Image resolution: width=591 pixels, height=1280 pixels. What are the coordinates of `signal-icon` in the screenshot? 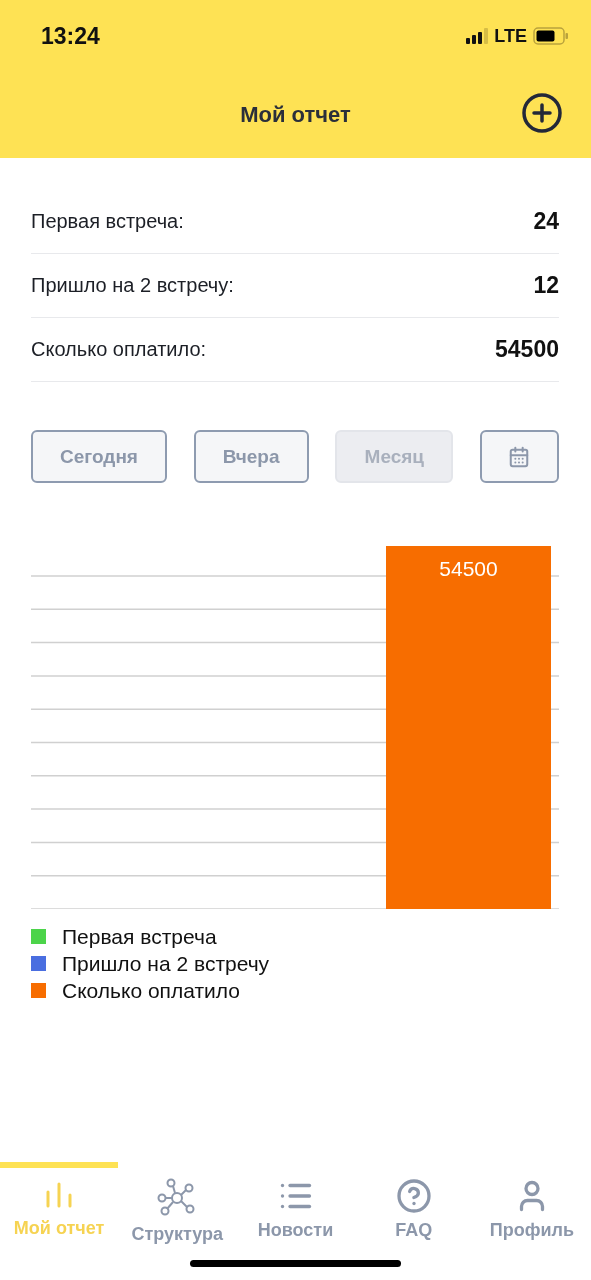 It's located at (477, 36).